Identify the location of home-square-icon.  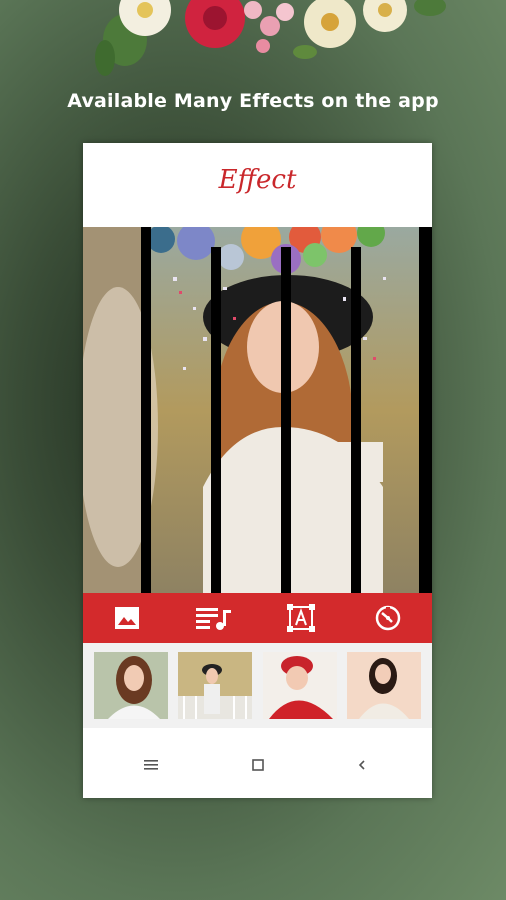
(258, 765).